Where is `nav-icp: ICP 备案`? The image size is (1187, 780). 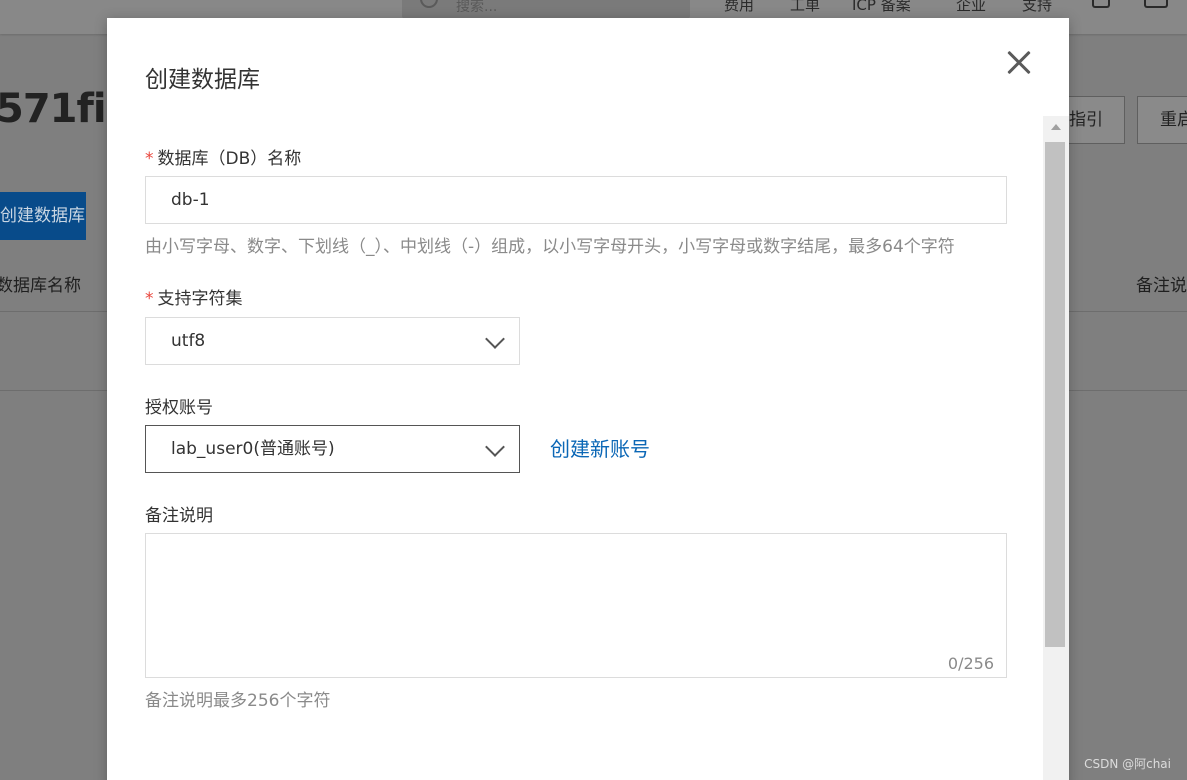 nav-icp: ICP 备案 is located at coordinates (881, 7).